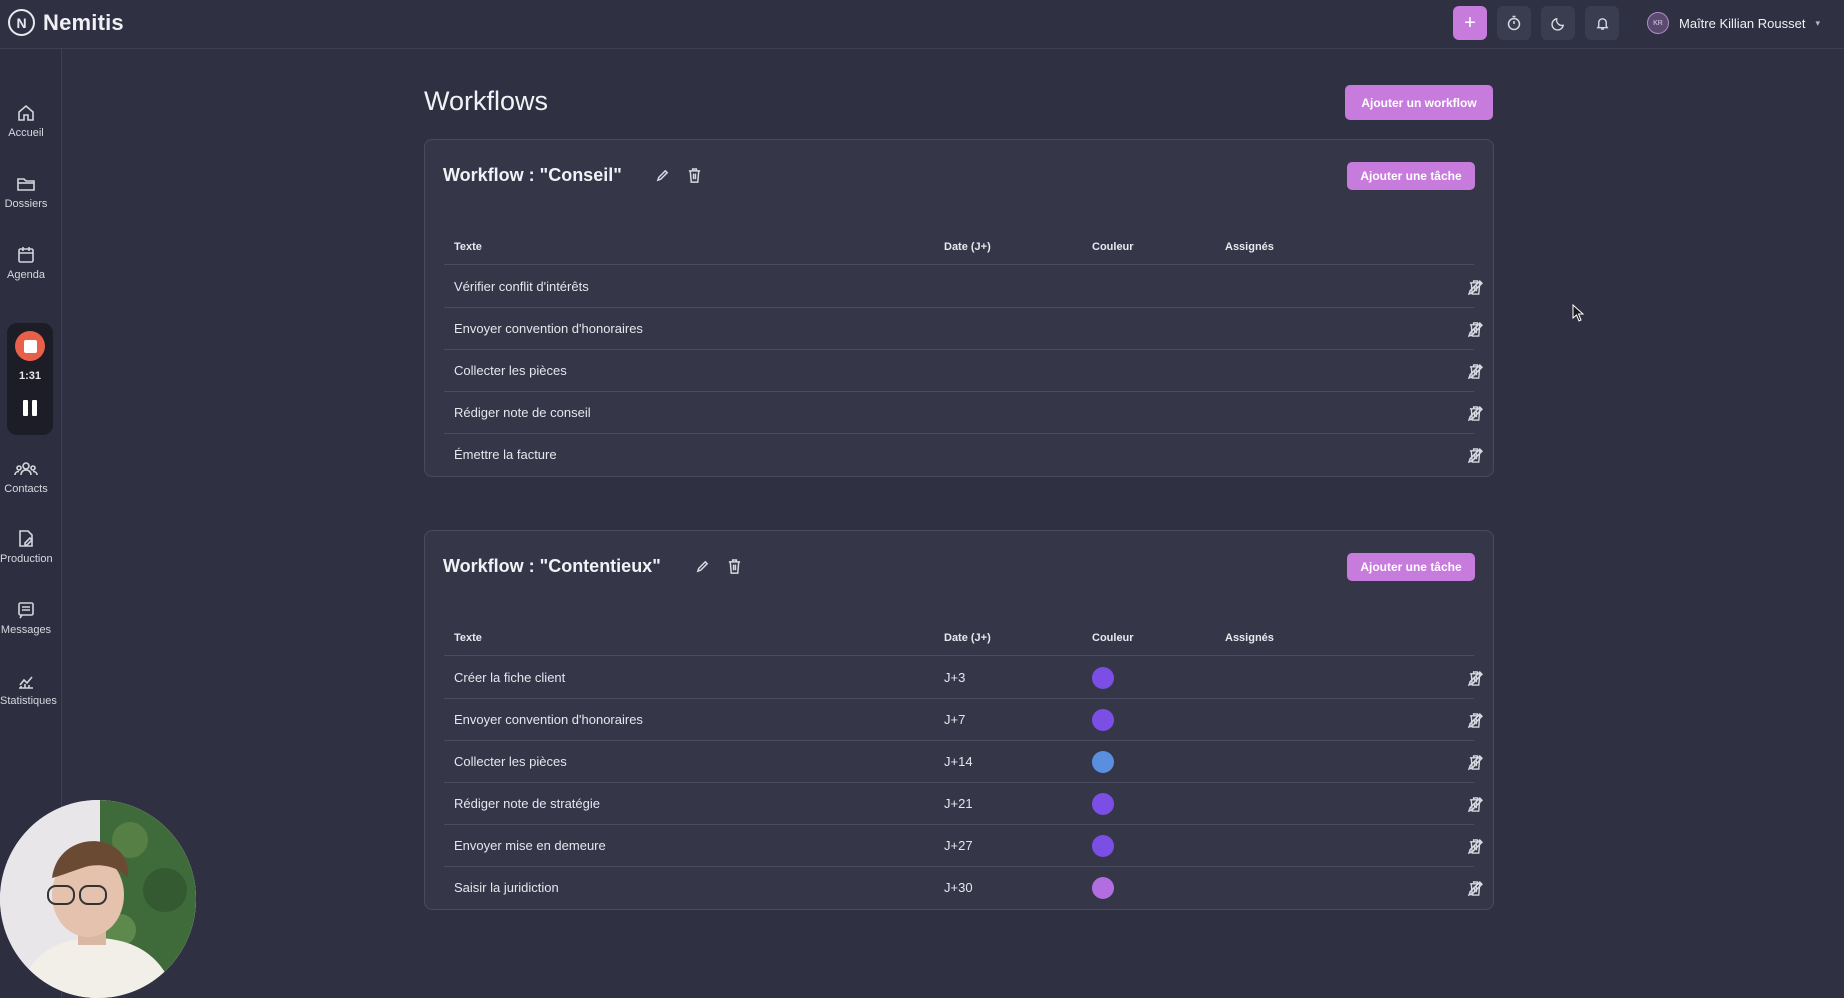  What do you see at coordinates (1742, 23) in the screenshot?
I see `user-name: Maître Killian Rousset` at bounding box center [1742, 23].